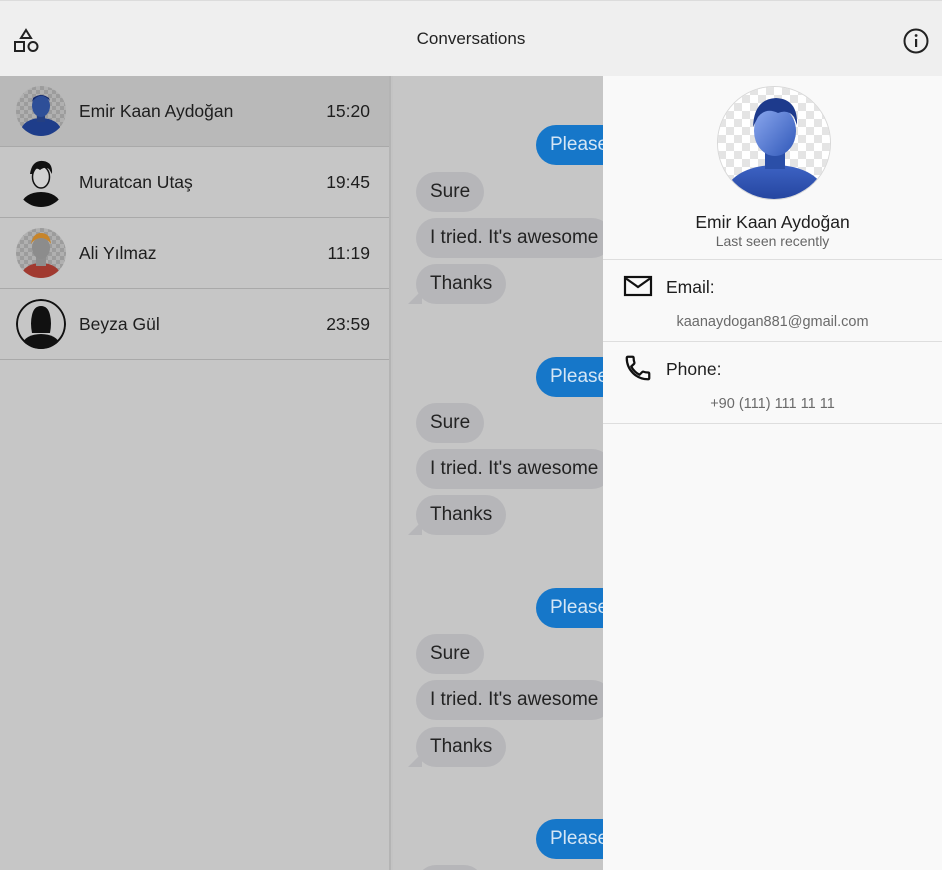  I want to click on page-title: Conversations, so click(471, 38).